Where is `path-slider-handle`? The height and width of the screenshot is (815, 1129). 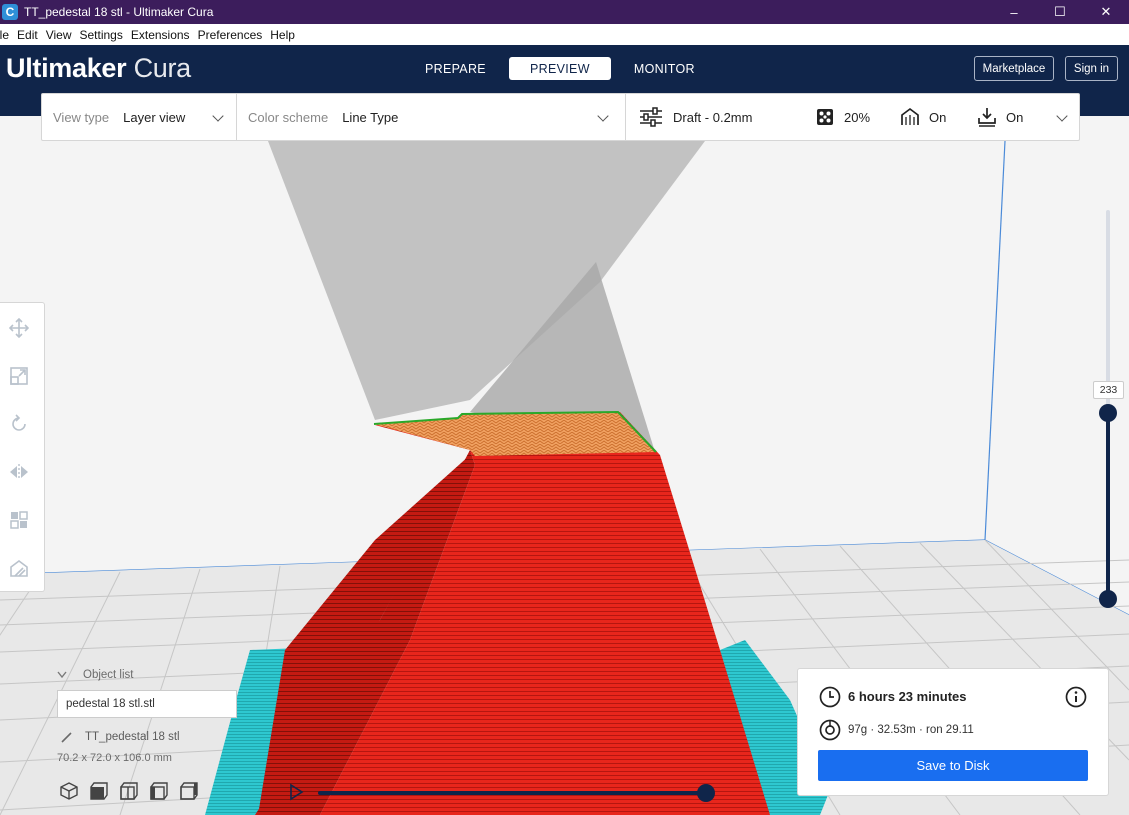 path-slider-handle is located at coordinates (706, 793).